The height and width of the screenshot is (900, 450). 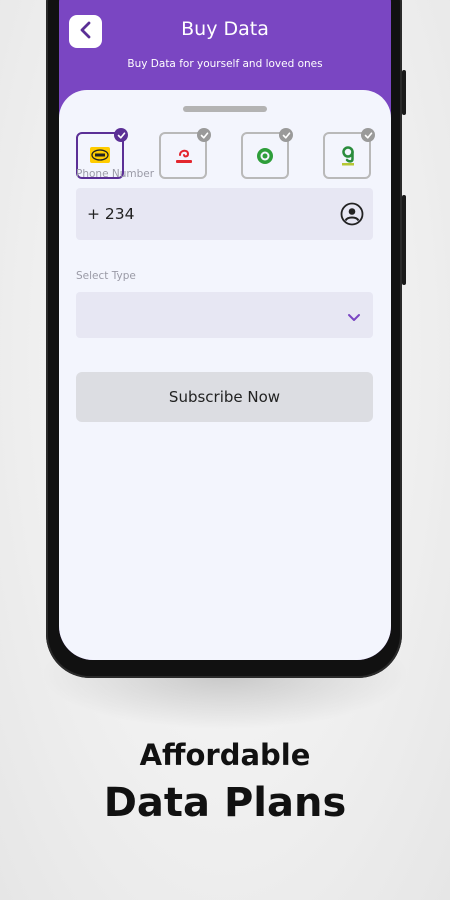 What do you see at coordinates (224, 315) in the screenshot?
I see `select-type-dropdown` at bounding box center [224, 315].